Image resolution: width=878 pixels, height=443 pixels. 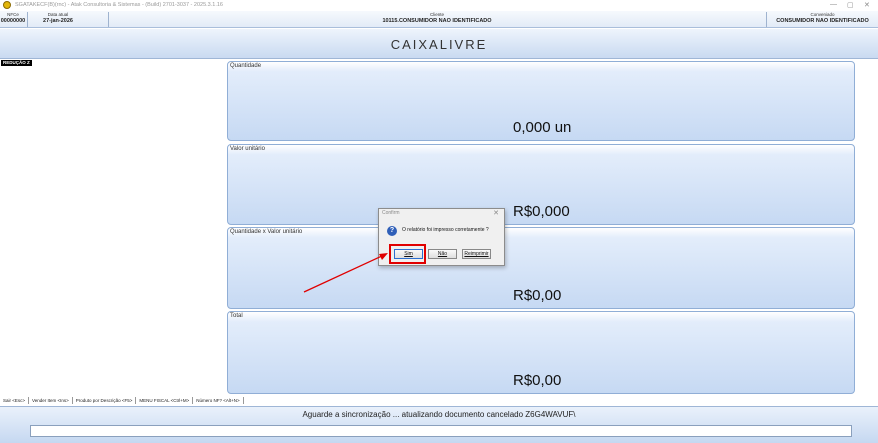 What do you see at coordinates (165, 400) in the screenshot?
I see `shortcut-fiscal-menu: MENU FISCAL <Ctrl+M>` at bounding box center [165, 400].